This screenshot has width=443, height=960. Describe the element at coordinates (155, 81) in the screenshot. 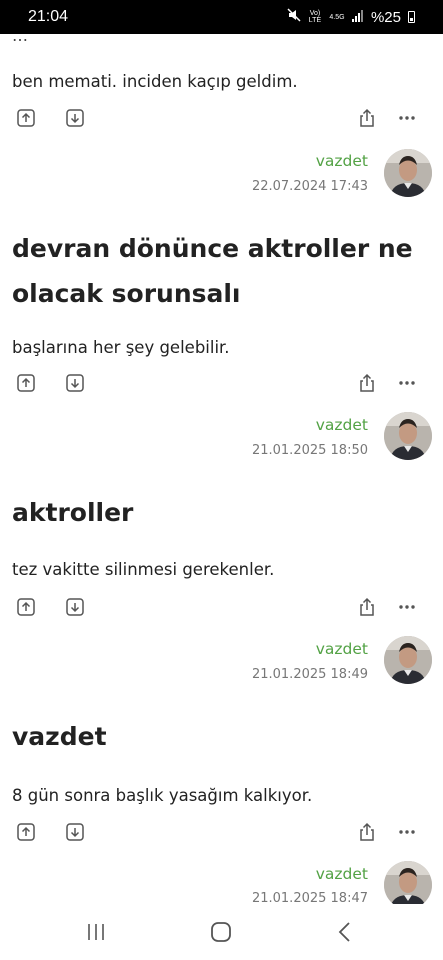

I see `entry-text: ben memati. inciden kaçıp geldim.` at that location.